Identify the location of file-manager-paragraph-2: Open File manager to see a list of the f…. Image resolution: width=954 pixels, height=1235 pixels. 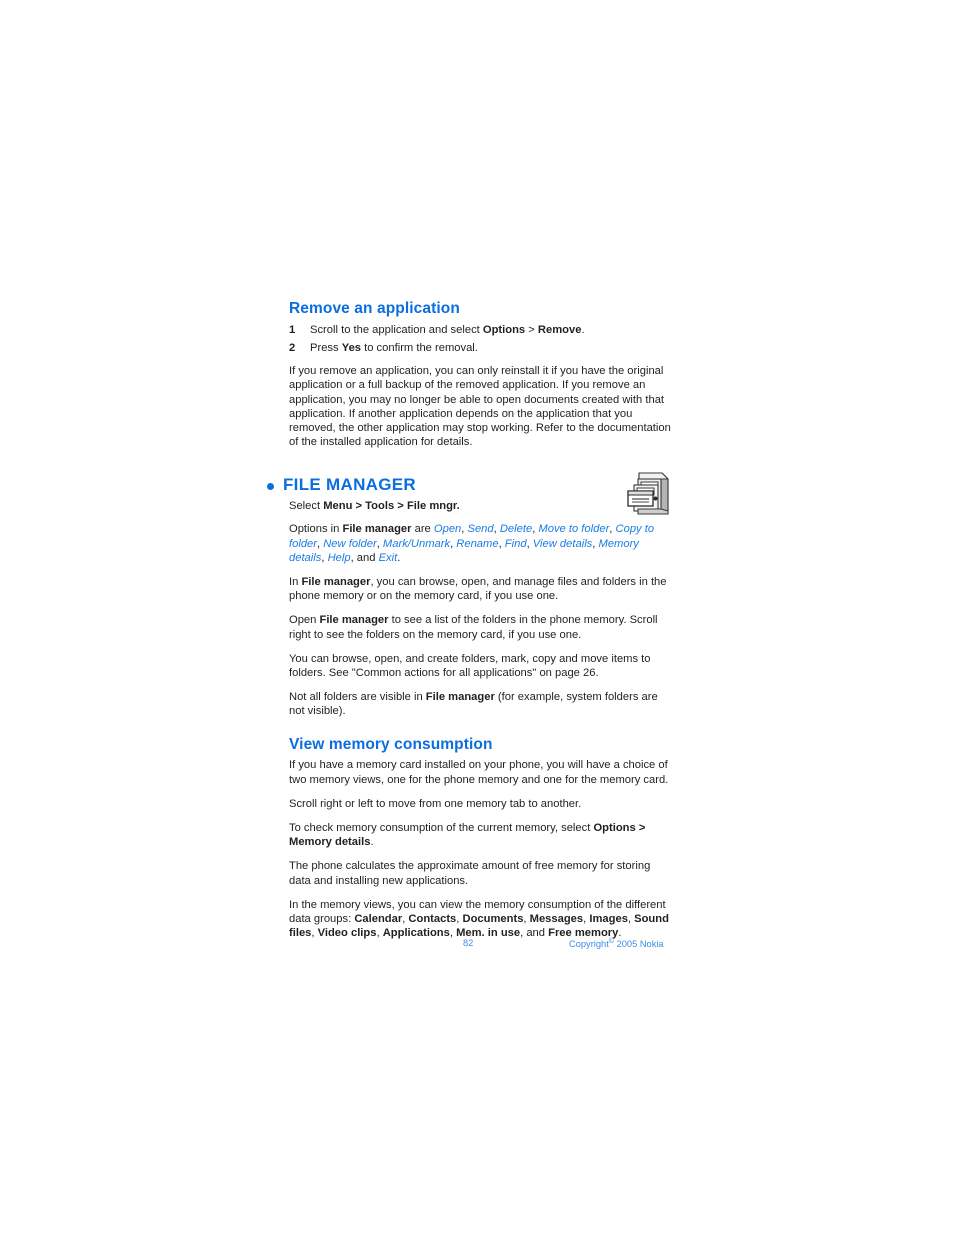
(480, 627).